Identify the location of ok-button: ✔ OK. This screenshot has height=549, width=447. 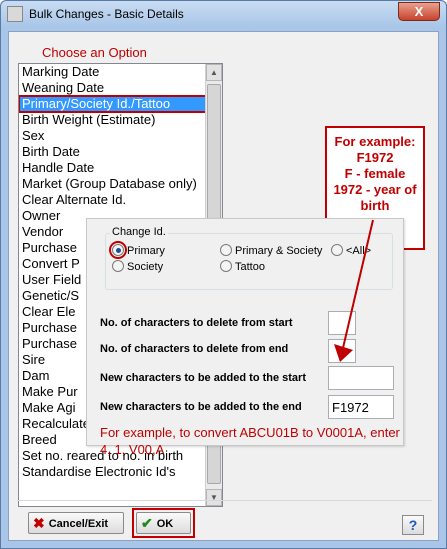
(163, 523).